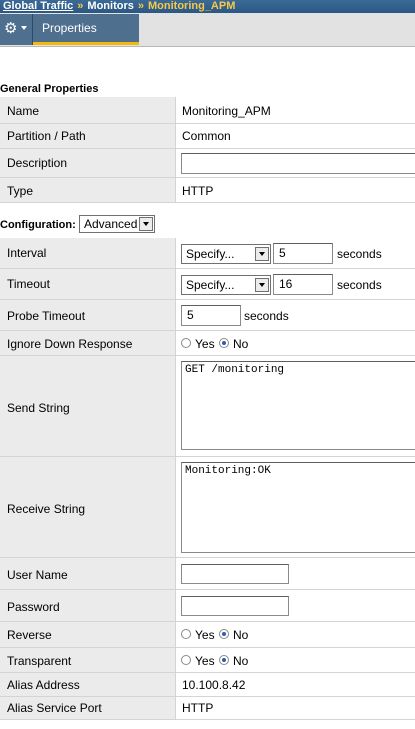  What do you see at coordinates (54, 708) in the screenshot?
I see `alias-service-port-label: Alias Service Port` at bounding box center [54, 708].